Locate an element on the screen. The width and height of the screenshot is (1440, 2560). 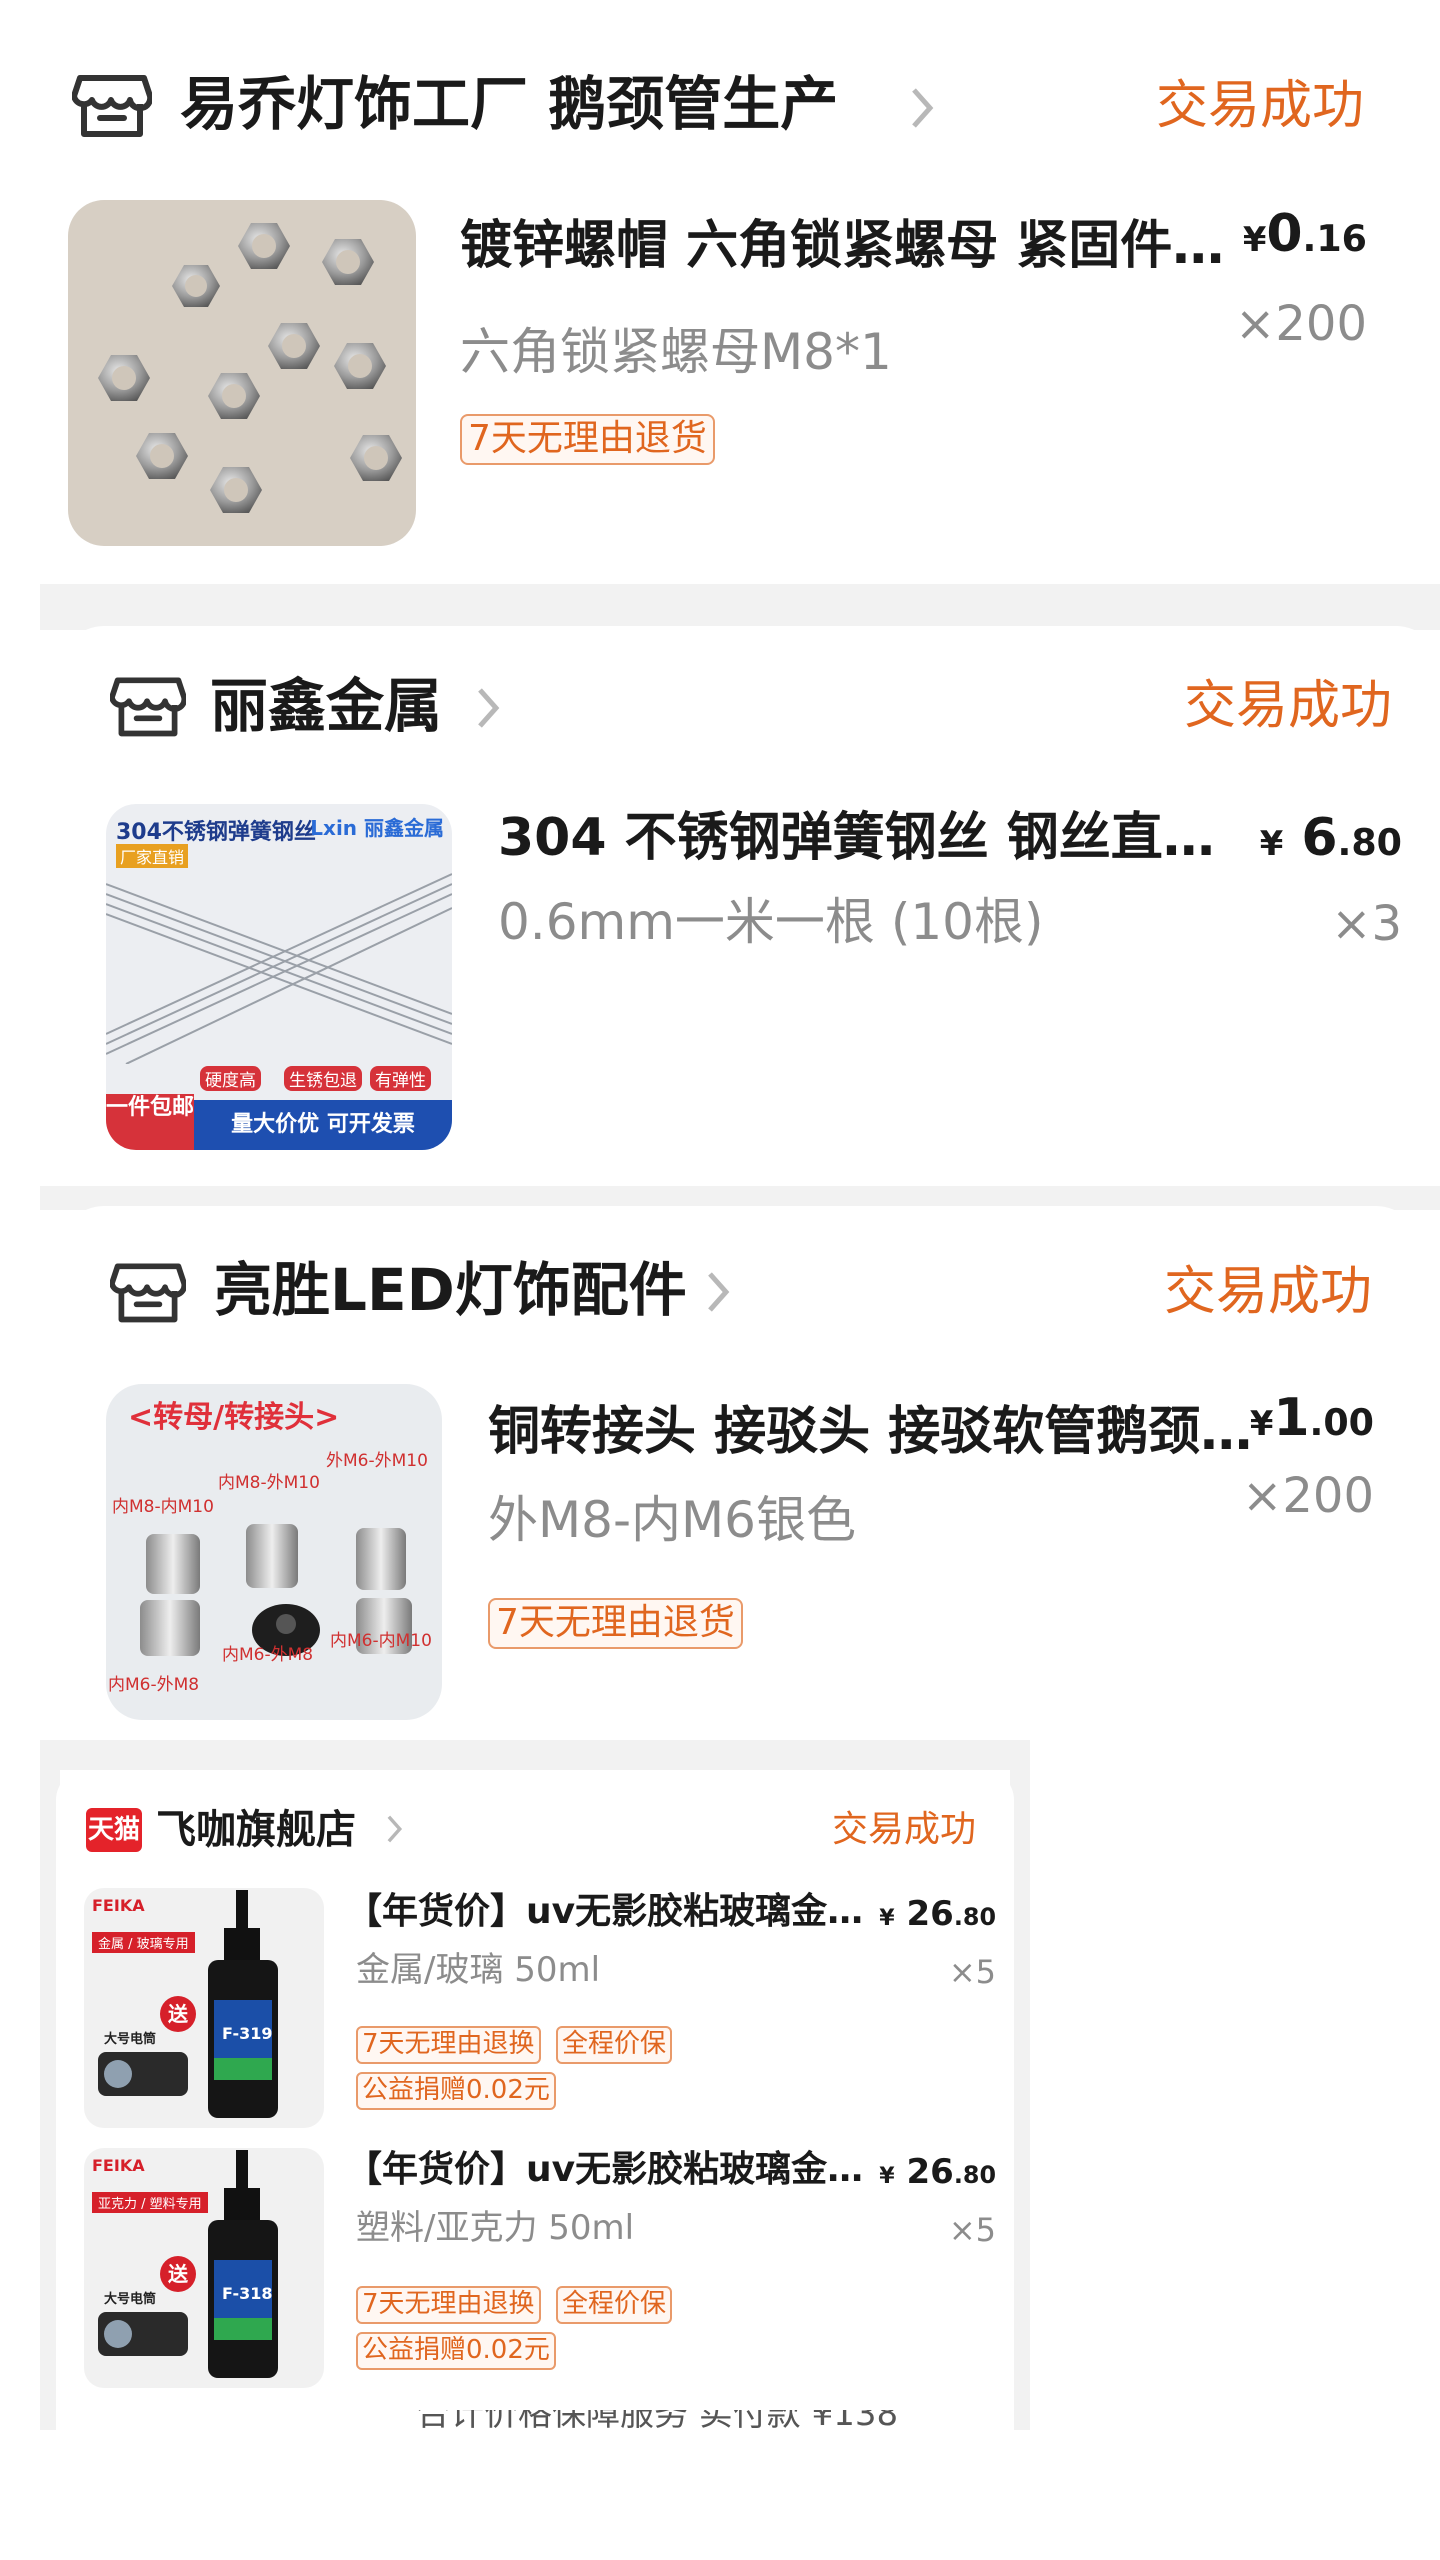
product-image-uv-glue-f318: FEIKA 亚克力 / 塑料专用 送 大号电筒 F-318 is located at coordinates (204, 2268).